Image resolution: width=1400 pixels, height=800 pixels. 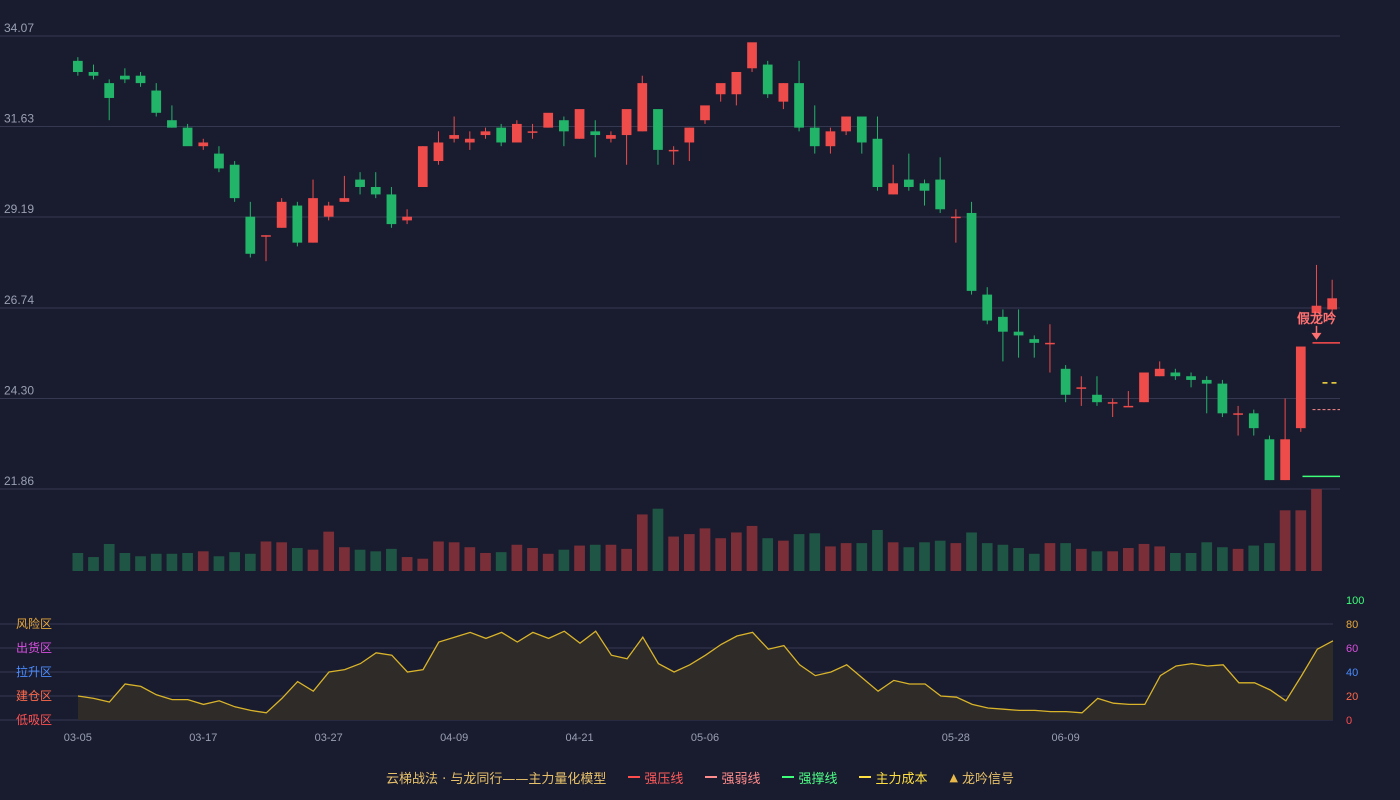 I want to click on dashed-line-icon, so click(x=865, y=777).